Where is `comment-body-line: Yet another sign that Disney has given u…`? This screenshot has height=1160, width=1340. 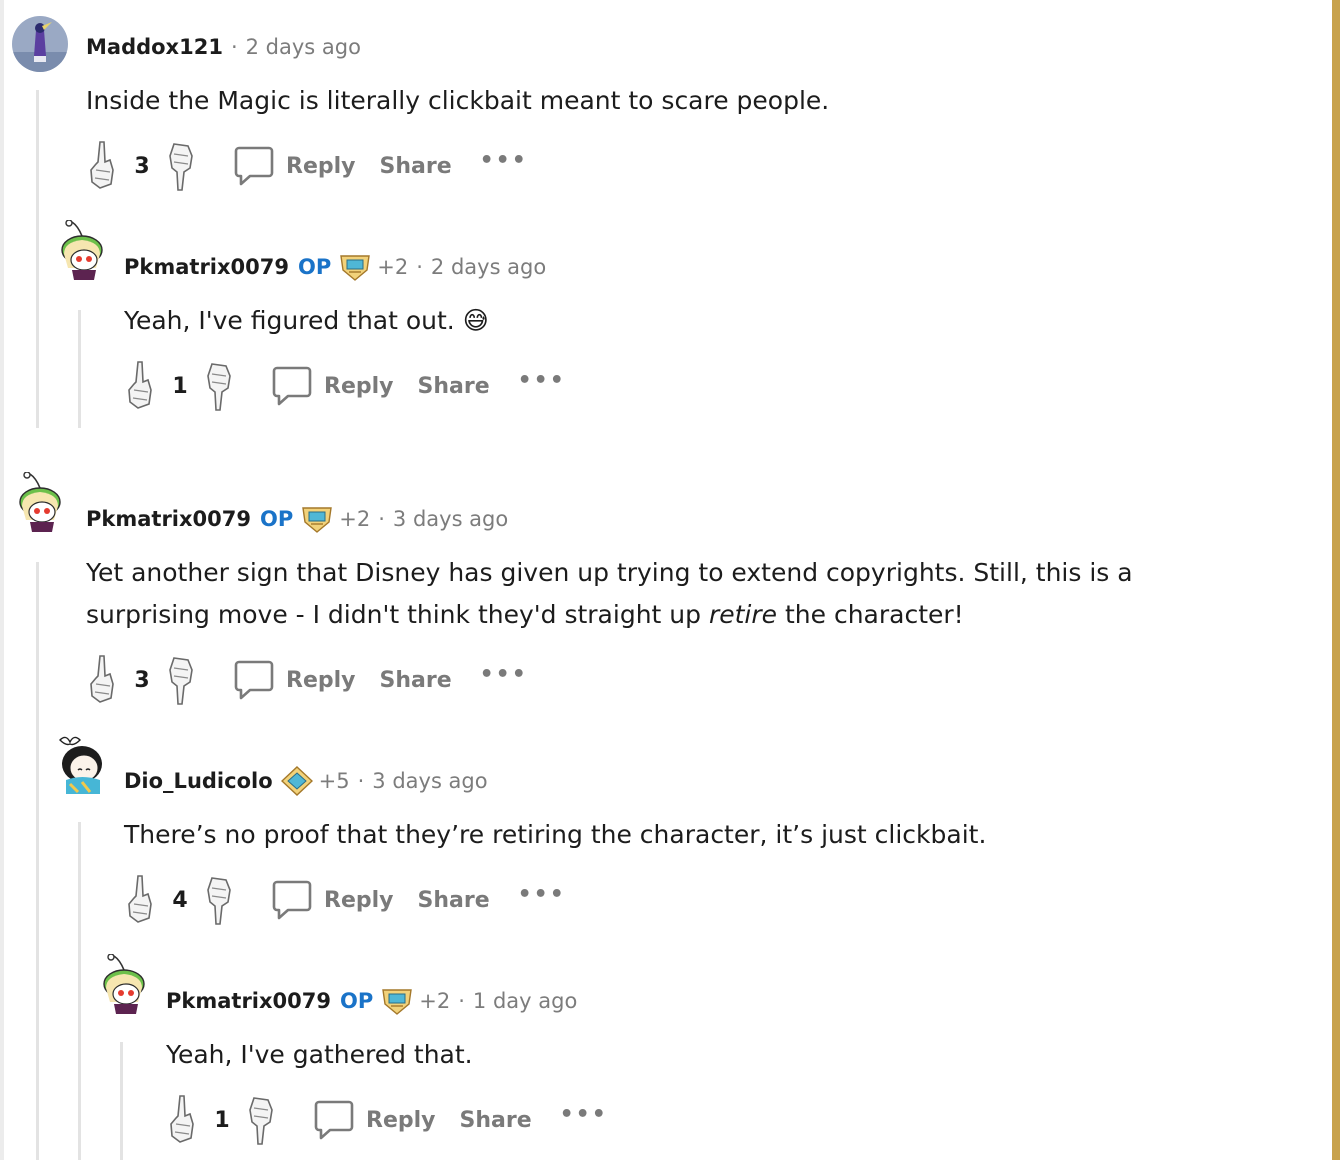
comment-body-line: Yet another sign that Disney has given u… is located at coordinates (609, 572).